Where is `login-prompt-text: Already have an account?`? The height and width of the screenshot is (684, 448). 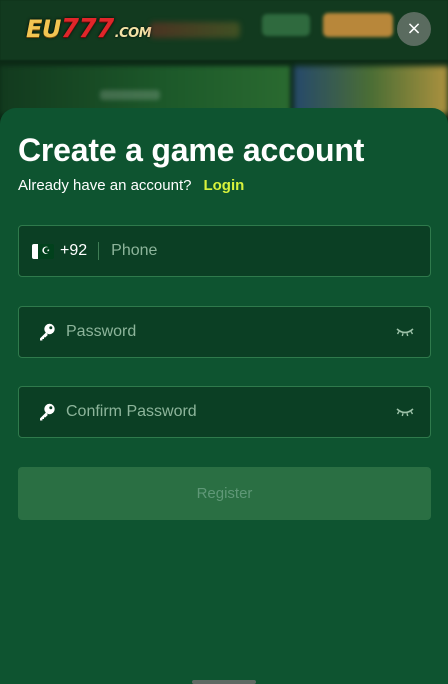
login-prompt-text: Already have an account? is located at coordinates (105, 185).